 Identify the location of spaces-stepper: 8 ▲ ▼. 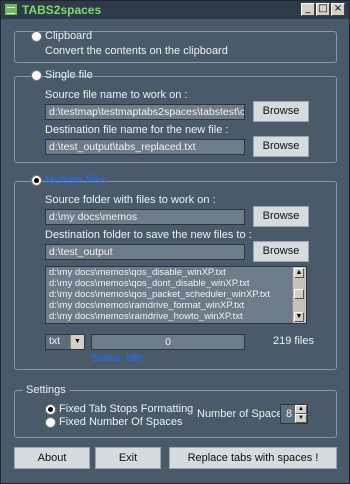
(294, 414).